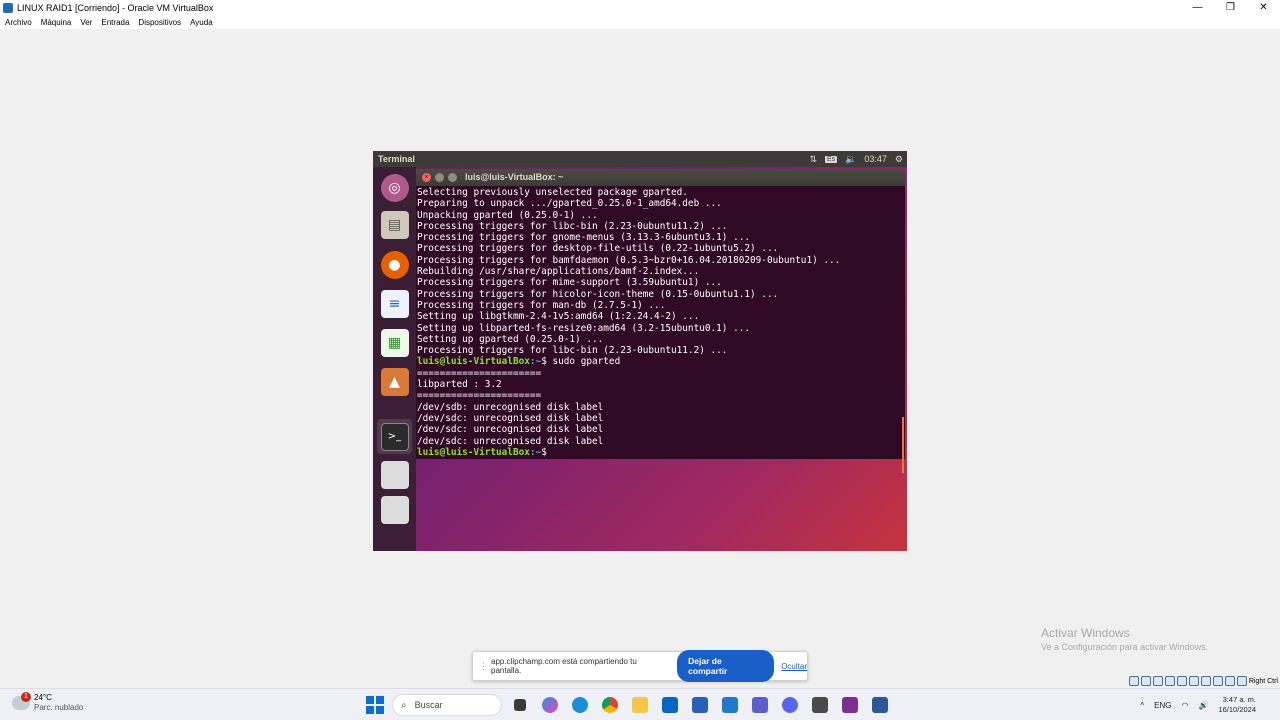 The width and height of the screenshot is (1280, 720). What do you see at coordinates (47, 702) in the screenshot?
I see `weather-widget: 1 24°C Parc. nublado` at bounding box center [47, 702].